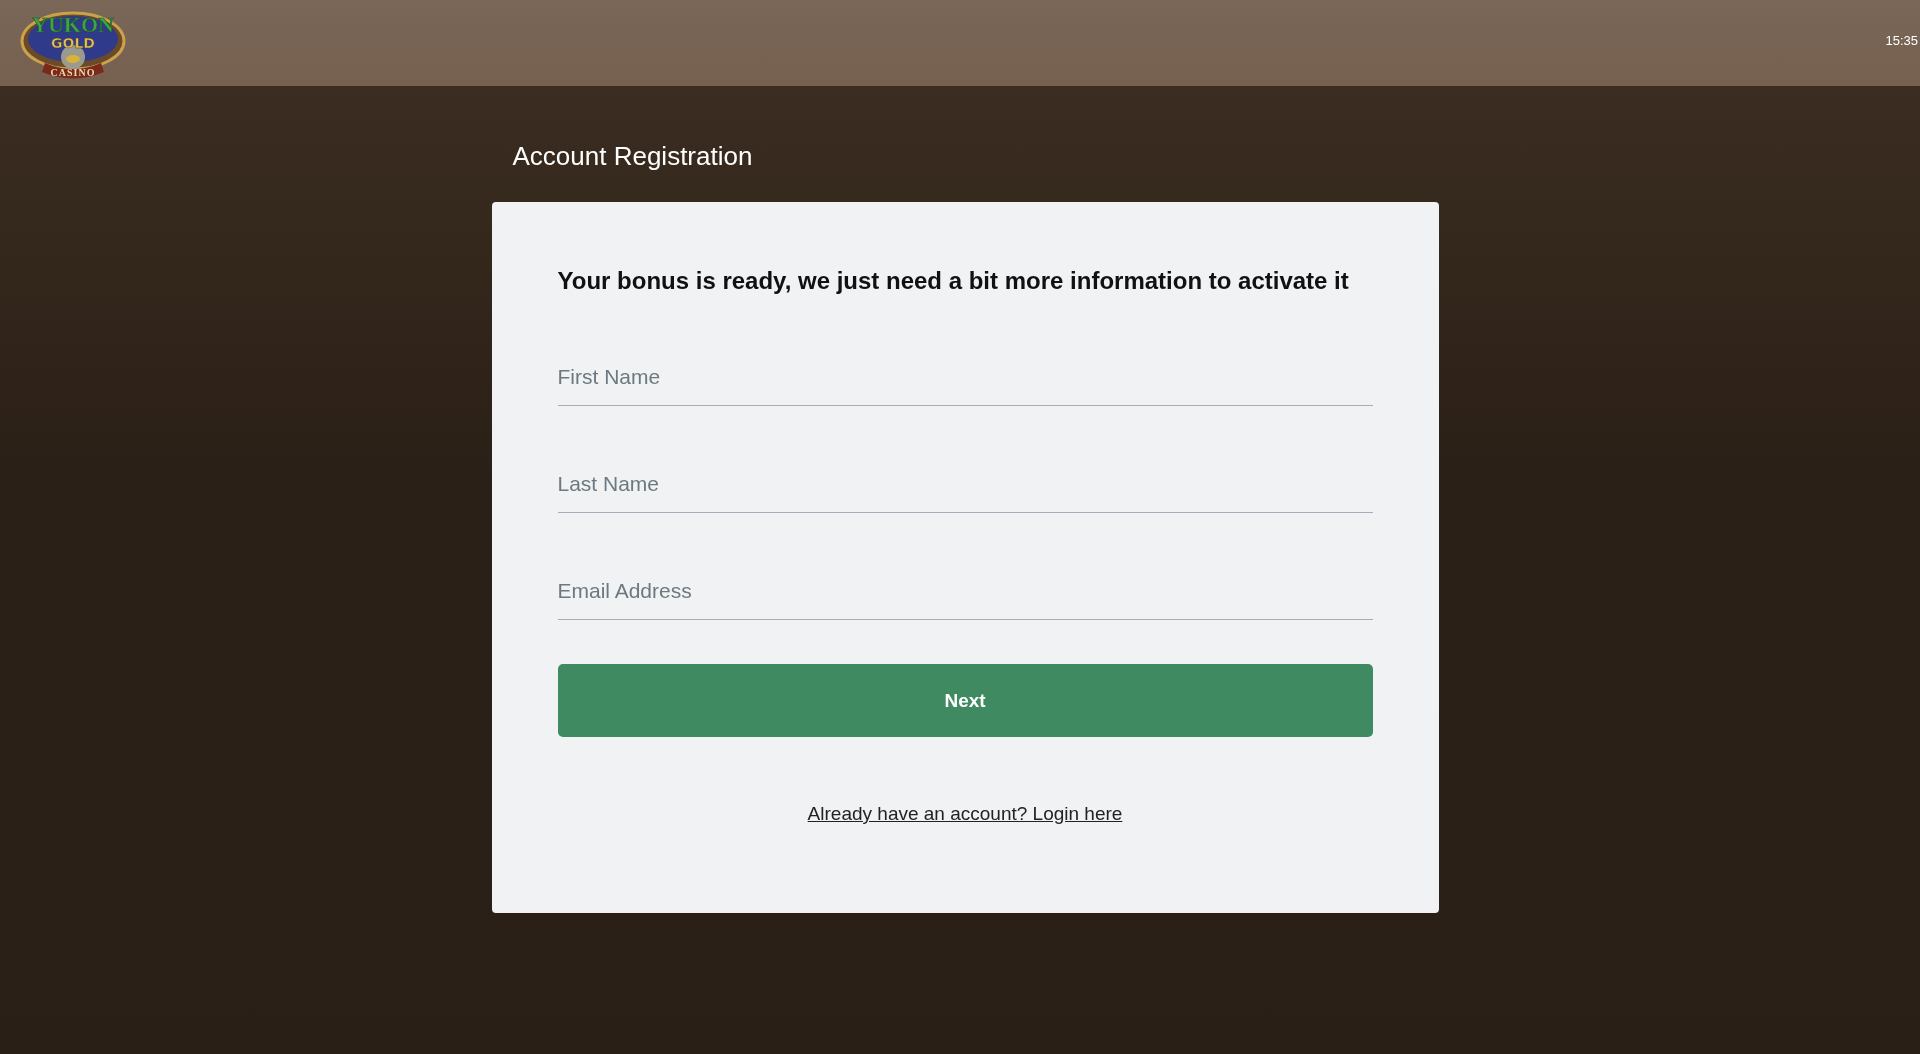  What do you see at coordinates (953, 281) in the screenshot?
I see `form-heading: Your bonus is ready, we just need a bit more information to activate it` at bounding box center [953, 281].